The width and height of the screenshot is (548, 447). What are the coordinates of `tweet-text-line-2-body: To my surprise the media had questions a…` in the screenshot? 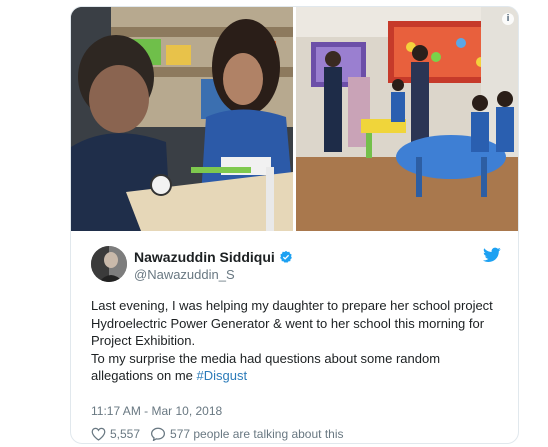 It's located at (266, 367).